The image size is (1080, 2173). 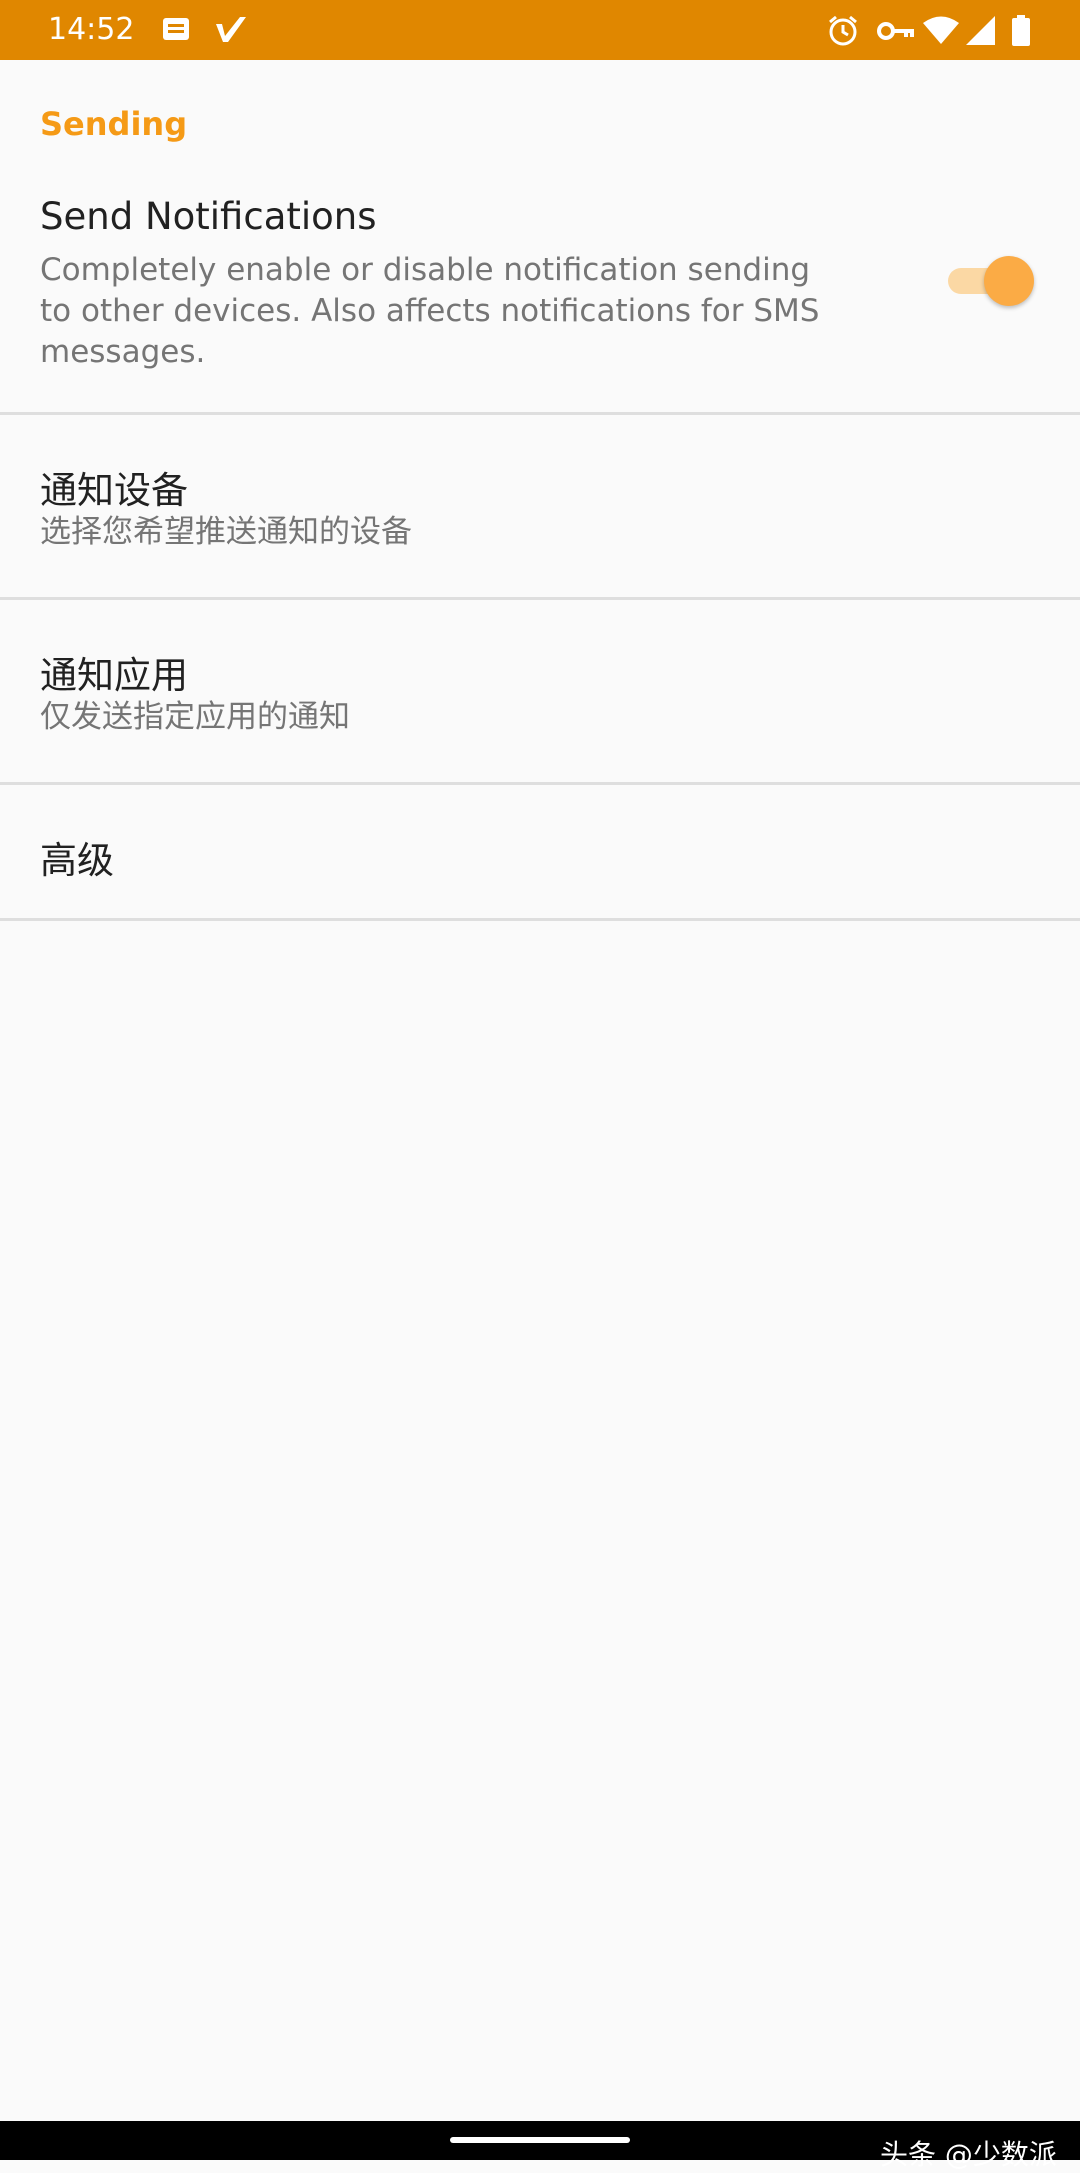 I want to click on divider, so click(x=540, y=919).